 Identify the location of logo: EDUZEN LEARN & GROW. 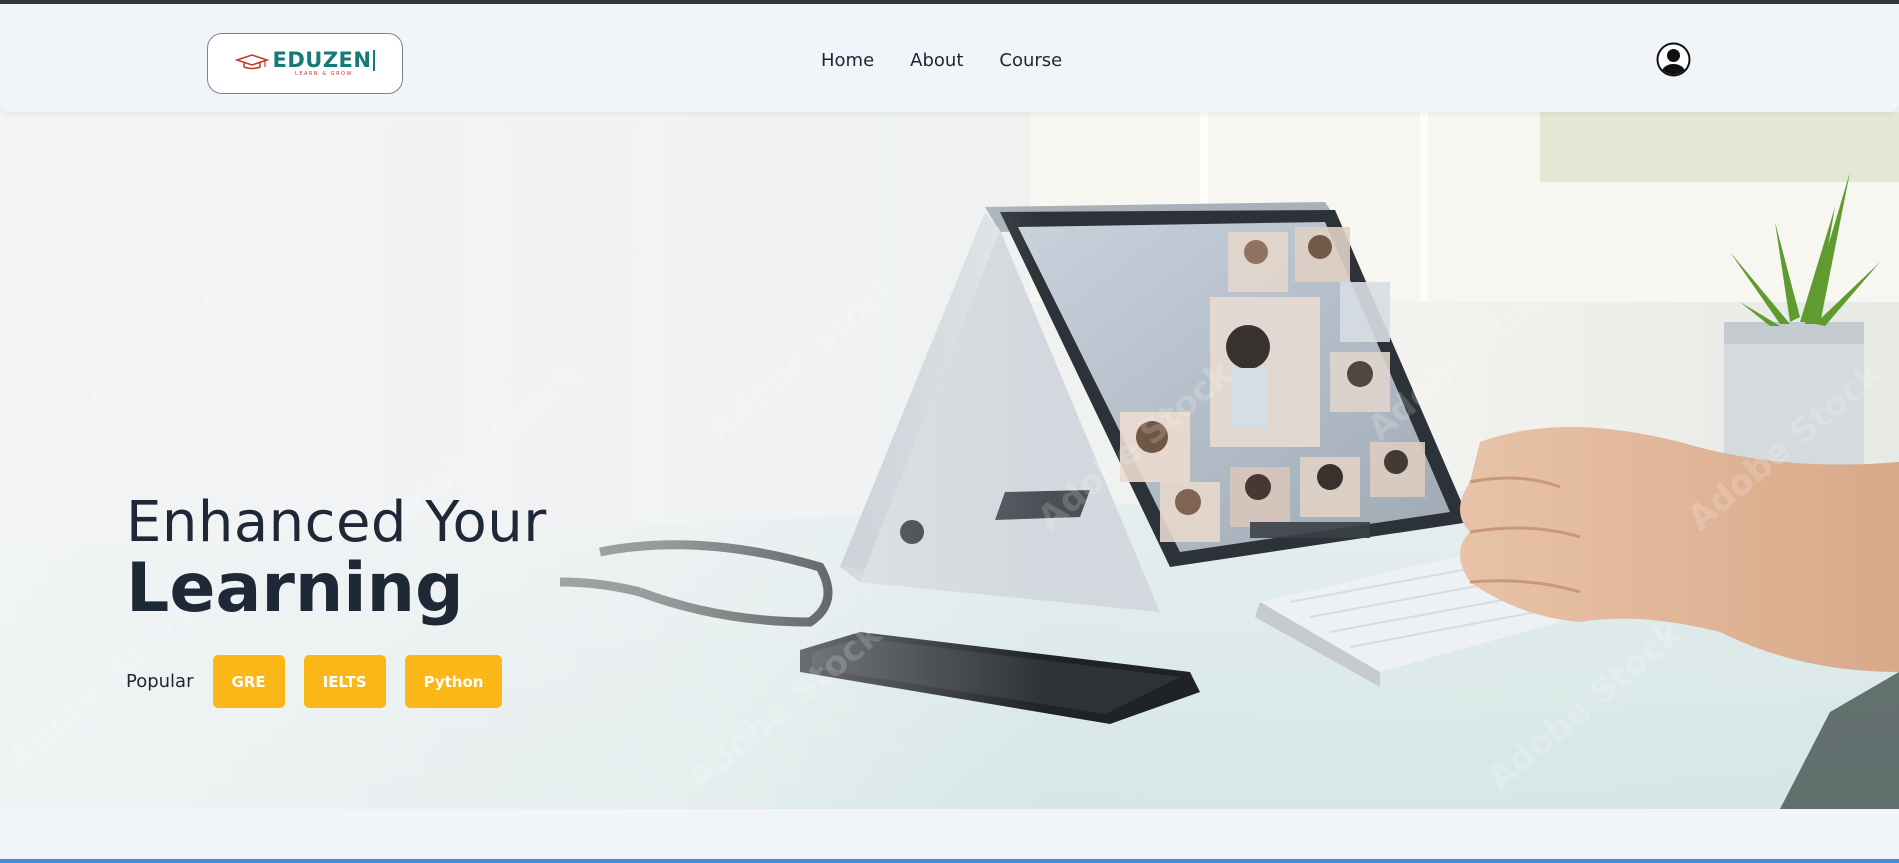
(305, 63).